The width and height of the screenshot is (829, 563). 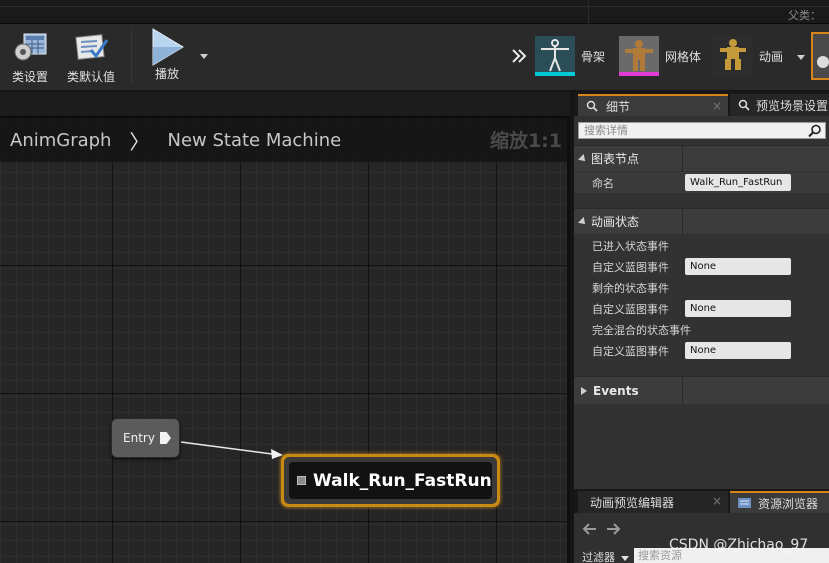 I want to click on play-options-dropdown, so click(x=204, y=56).